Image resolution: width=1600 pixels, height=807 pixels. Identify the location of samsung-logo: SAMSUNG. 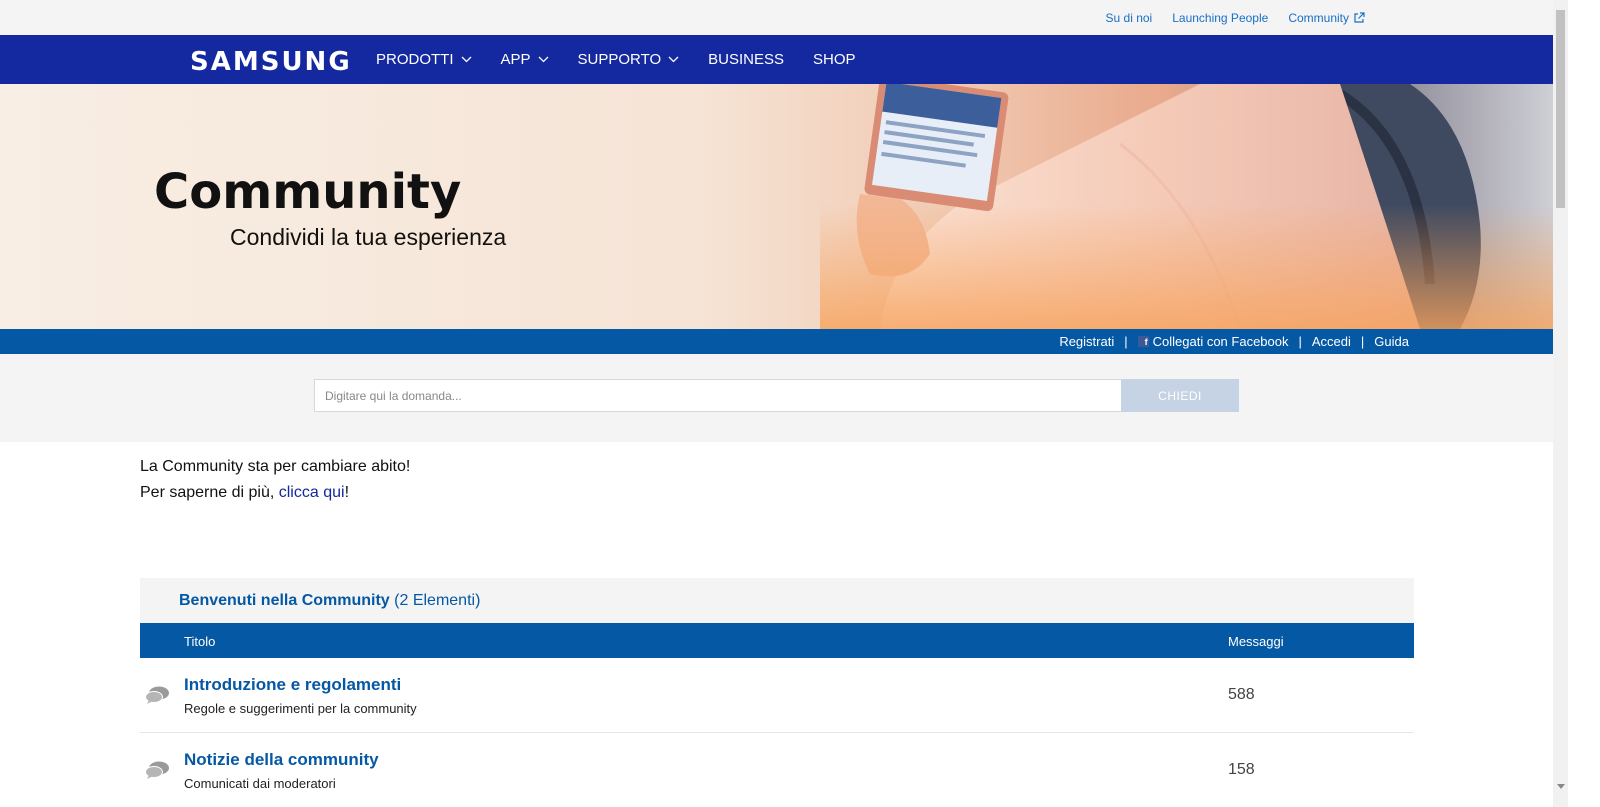
(271, 62).